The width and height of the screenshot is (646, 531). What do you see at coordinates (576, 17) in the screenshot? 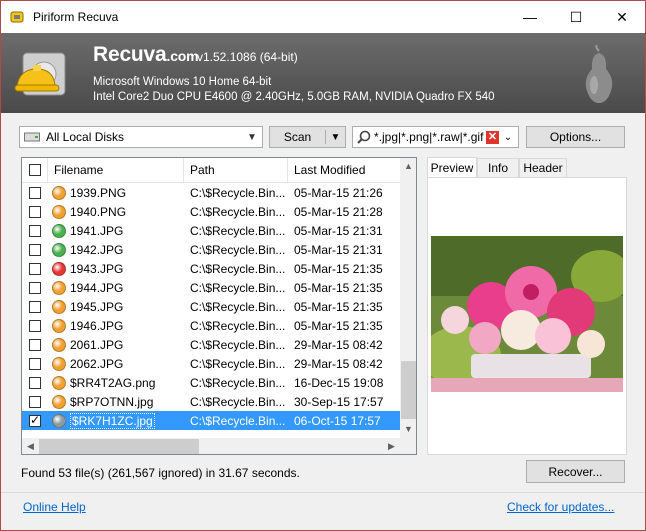
I see `maximize-button: ☐` at bounding box center [576, 17].